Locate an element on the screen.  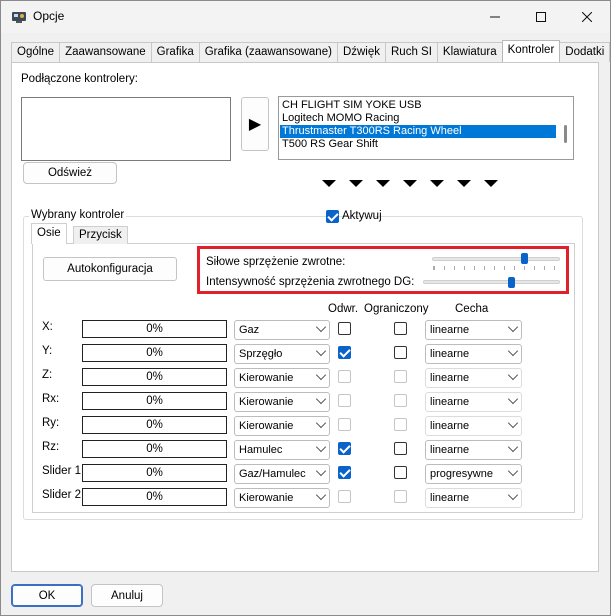
tab-graphics-advanced: Grafika (zaawansowane) is located at coordinates (268, 52).